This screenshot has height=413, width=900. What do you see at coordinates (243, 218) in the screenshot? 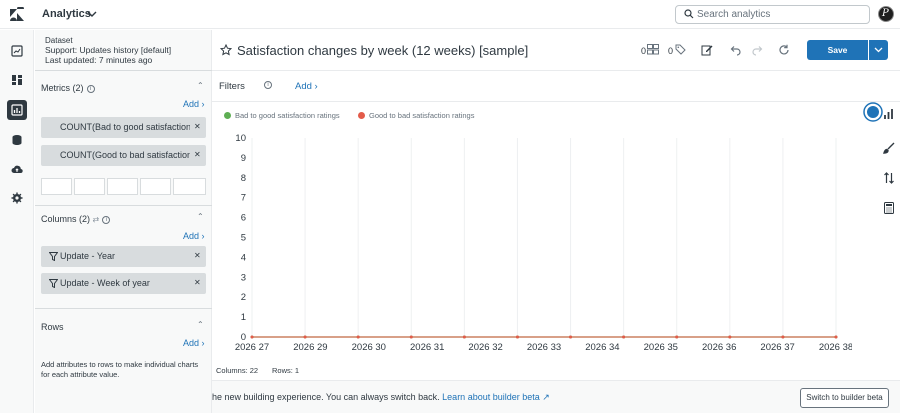
I see `y-tick-label: 6` at bounding box center [243, 218].